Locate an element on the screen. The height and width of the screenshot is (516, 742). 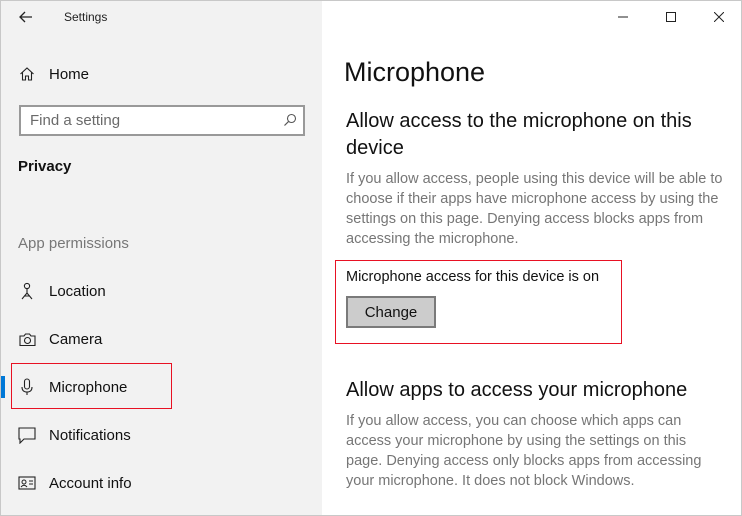
minimize-icon is located at coordinates (623, 17).